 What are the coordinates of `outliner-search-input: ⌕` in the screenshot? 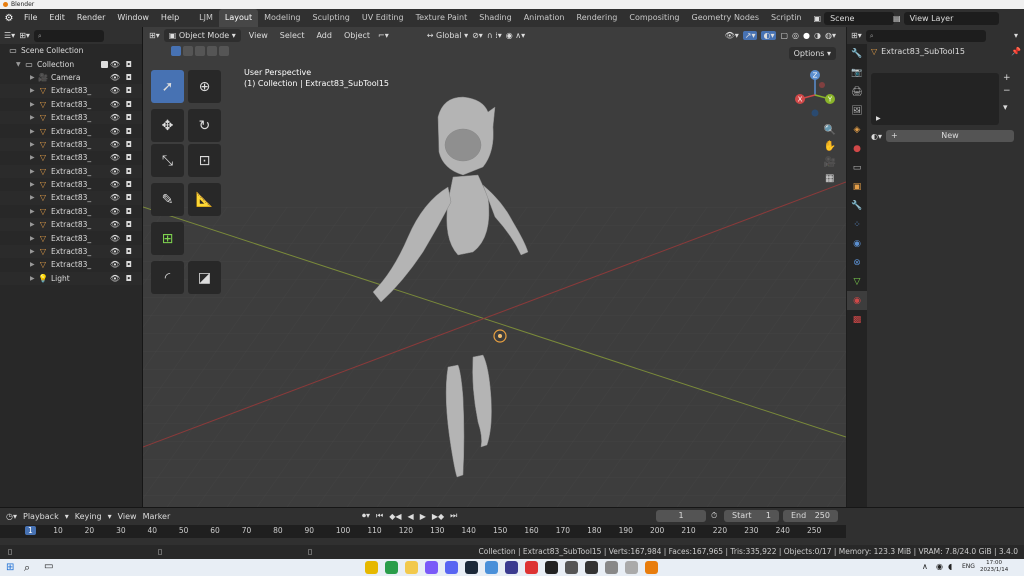 It's located at (68, 35).